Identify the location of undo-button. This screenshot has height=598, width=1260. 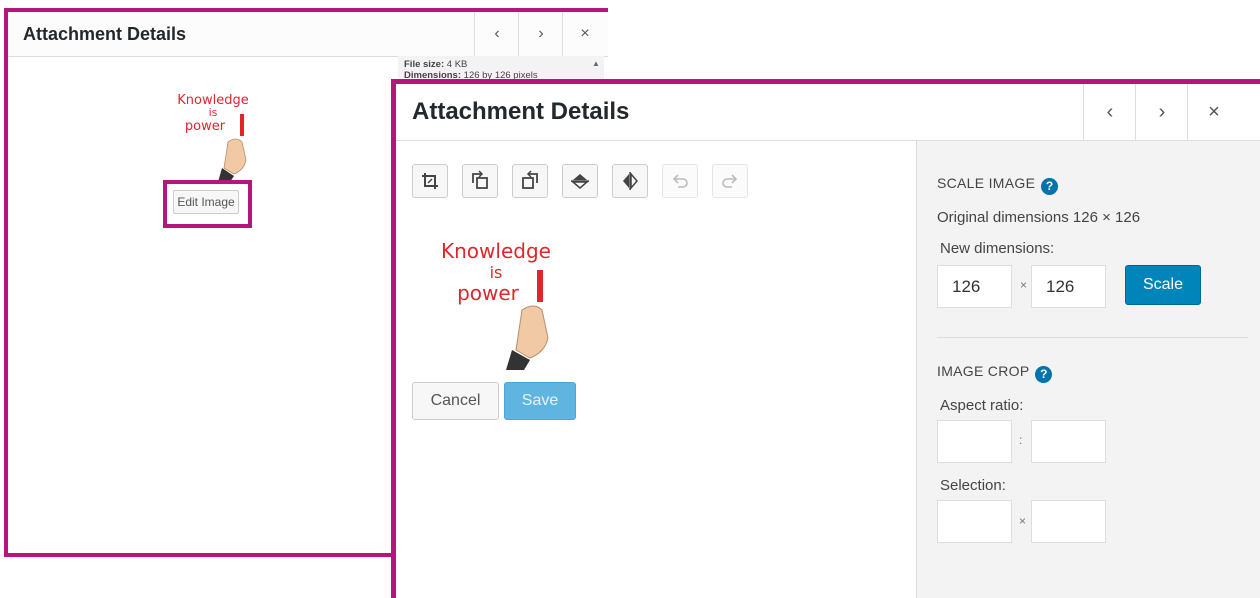
(680, 181).